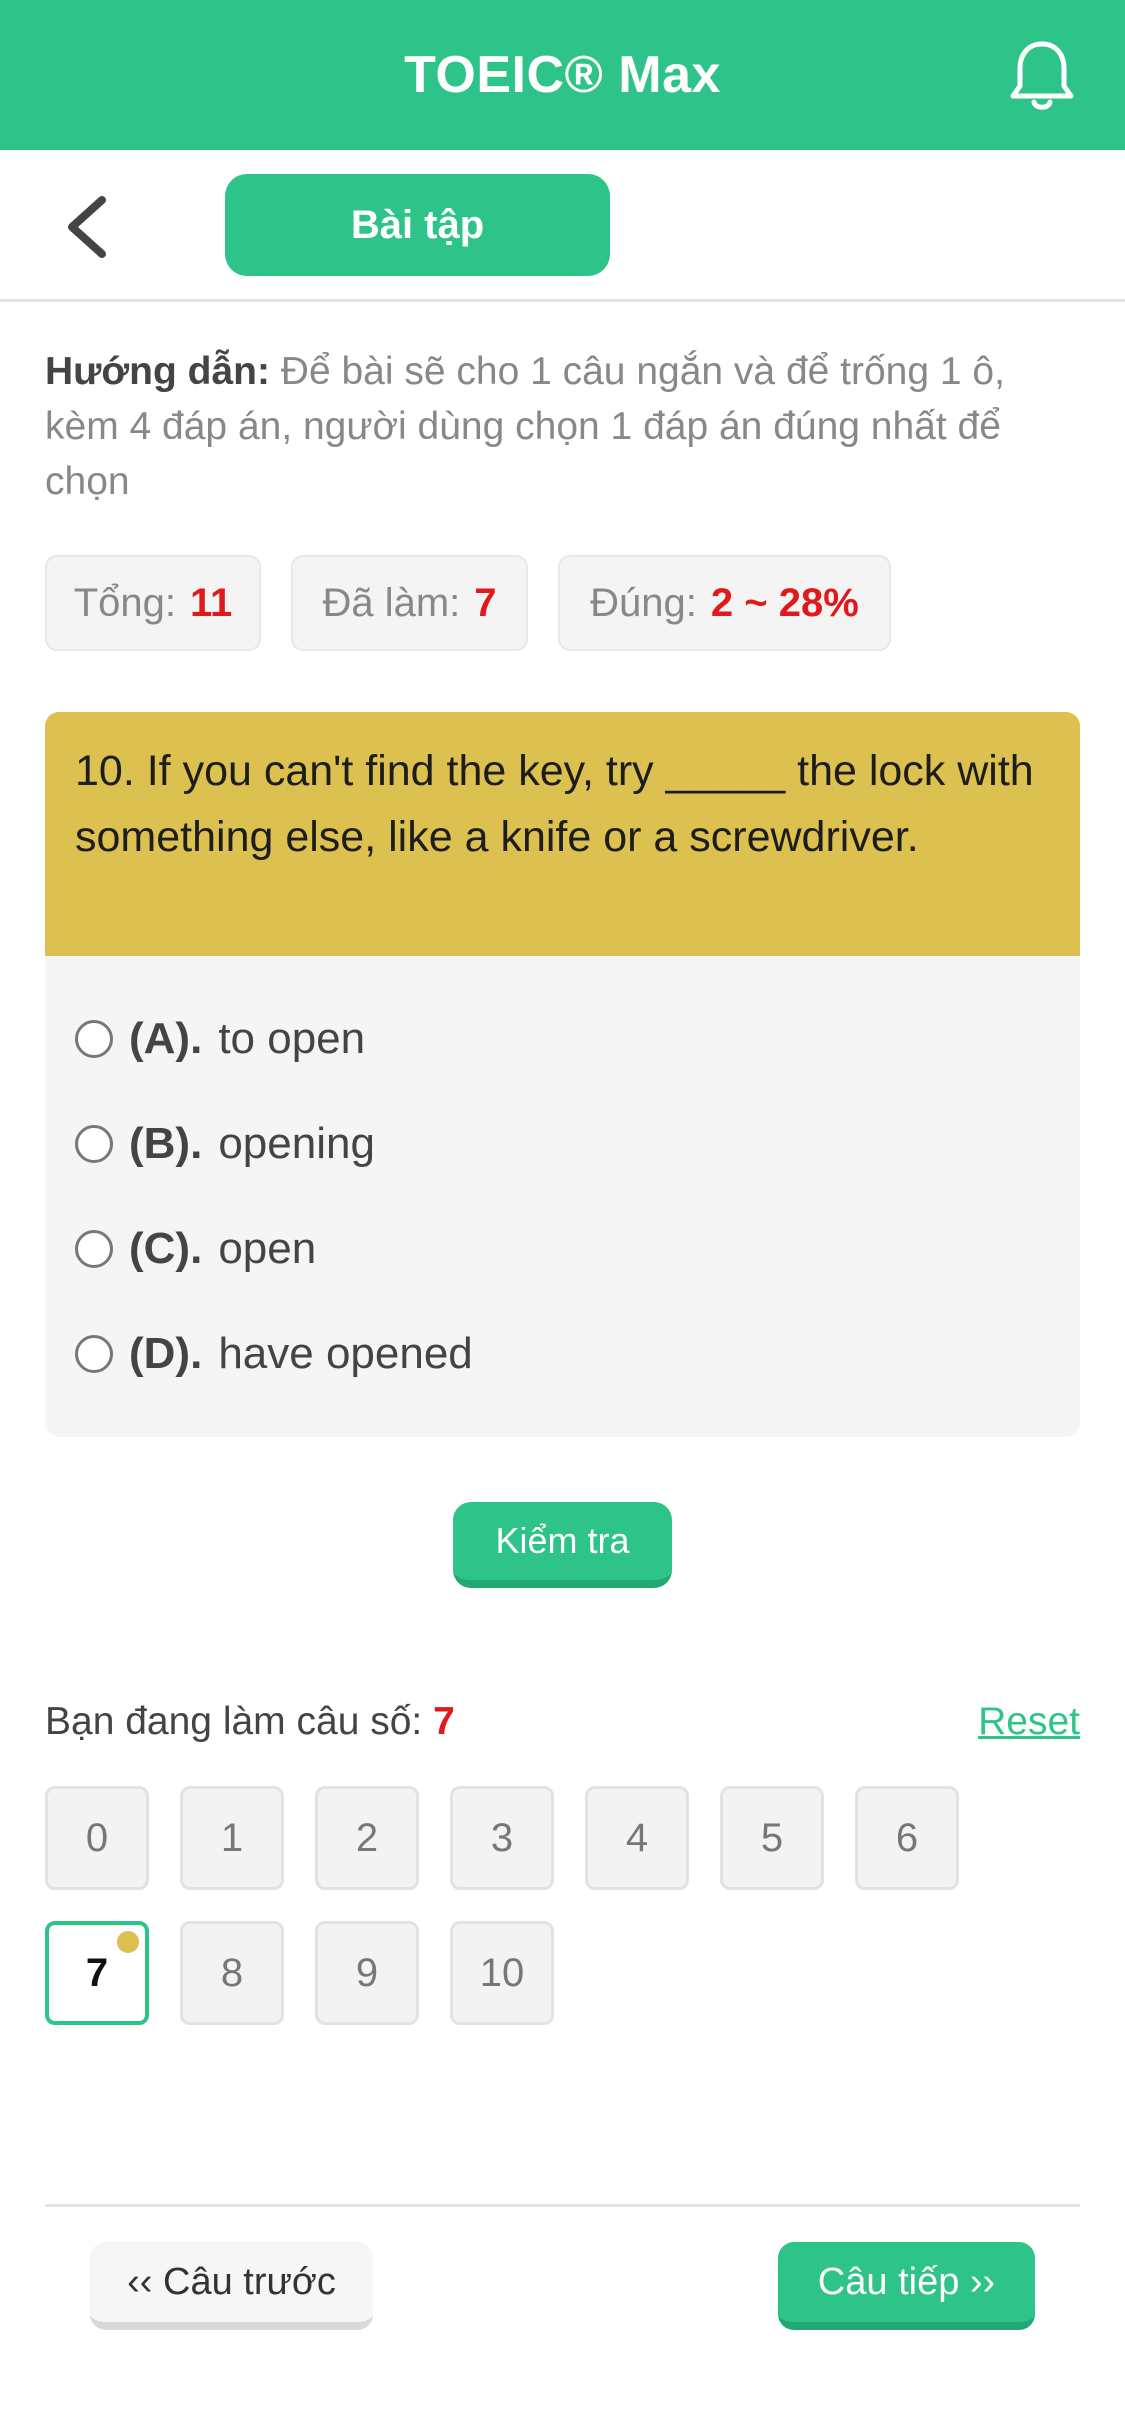 The height and width of the screenshot is (2436, 1125). I want to click on current-question-indicator: Bạn đang làm câu số: 7, so click(250, 1722).